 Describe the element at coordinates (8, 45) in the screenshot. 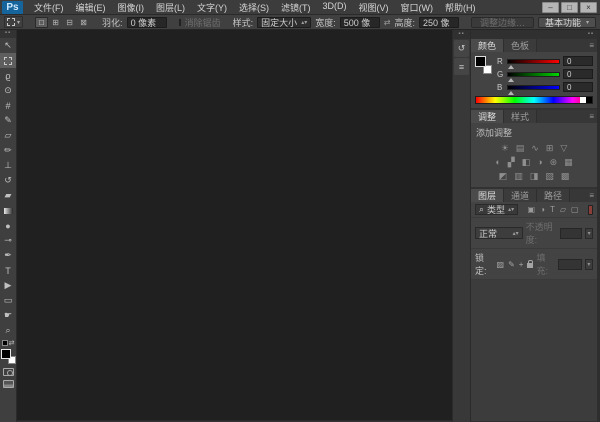

I see `move-tool: ↖` at that location.